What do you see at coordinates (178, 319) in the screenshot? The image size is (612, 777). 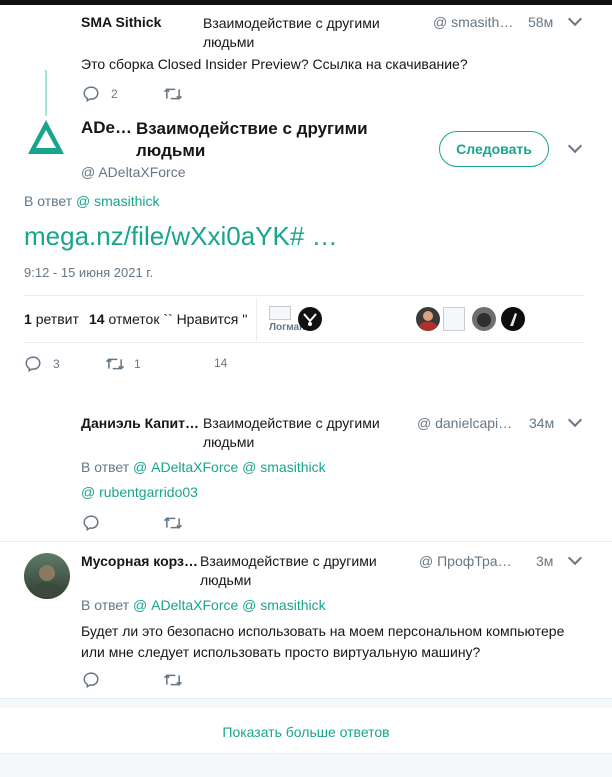 I see `likes-label: отметок `` Нравится ''` at bounding box center [178, 319].